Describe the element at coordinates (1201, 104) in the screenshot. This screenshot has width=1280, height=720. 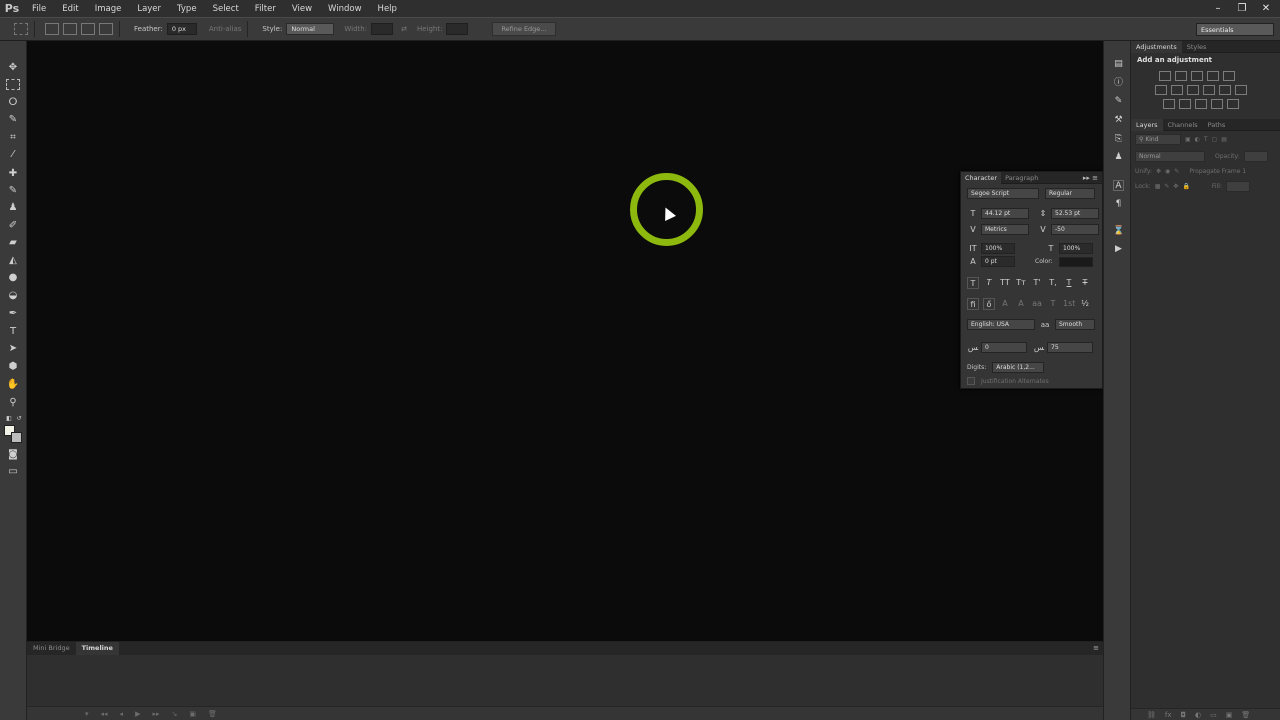
I see `threshold-icon` at that location.